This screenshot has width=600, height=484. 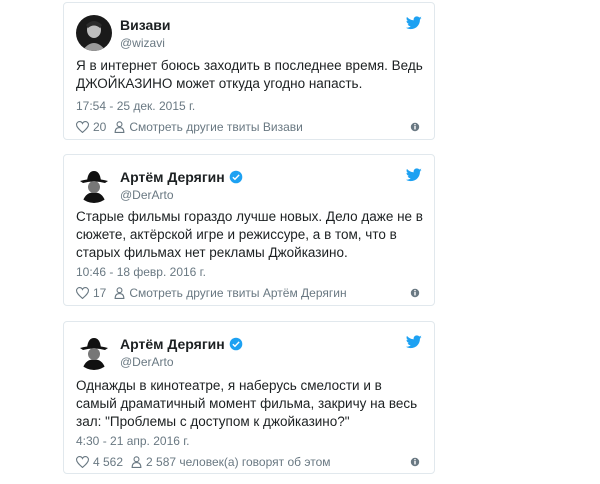 What do you see at coordinates (108, 462) in the screenshot?
I see `like-count: 4 562` at bounding box center [108, 462].